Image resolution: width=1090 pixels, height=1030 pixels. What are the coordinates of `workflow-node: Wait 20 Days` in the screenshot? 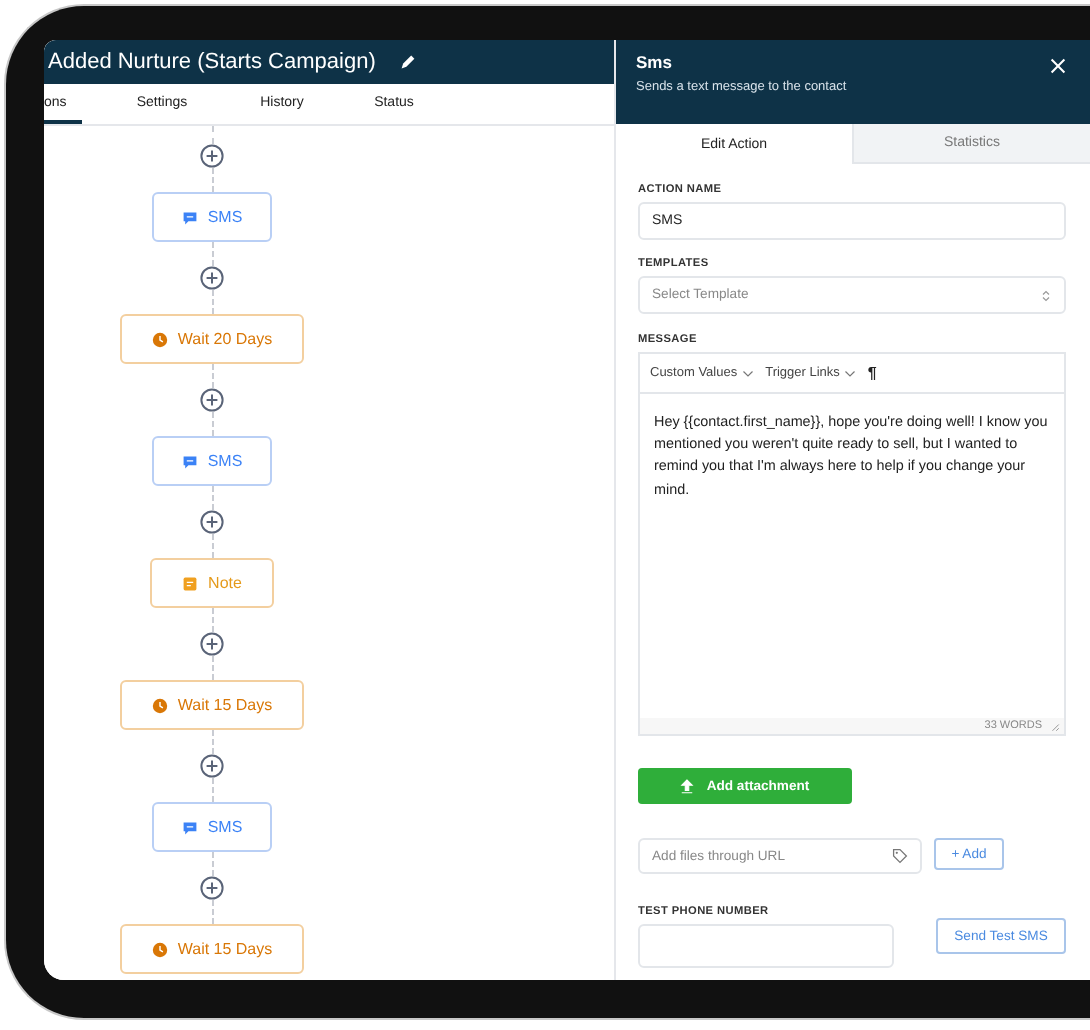 It's located at (212, 339).